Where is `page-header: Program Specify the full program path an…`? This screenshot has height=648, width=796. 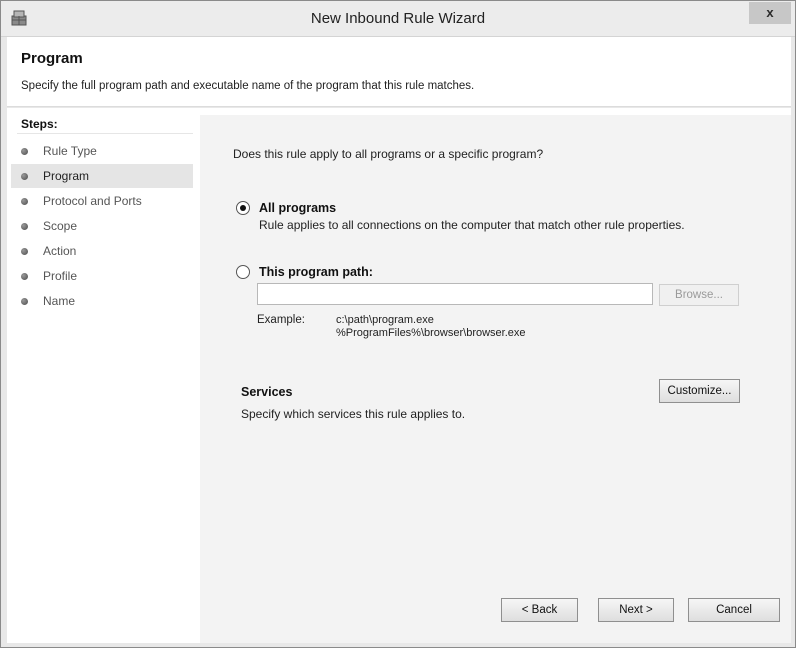
page-header: Program Specify the full program path an… is located at coordinates (399, 72).